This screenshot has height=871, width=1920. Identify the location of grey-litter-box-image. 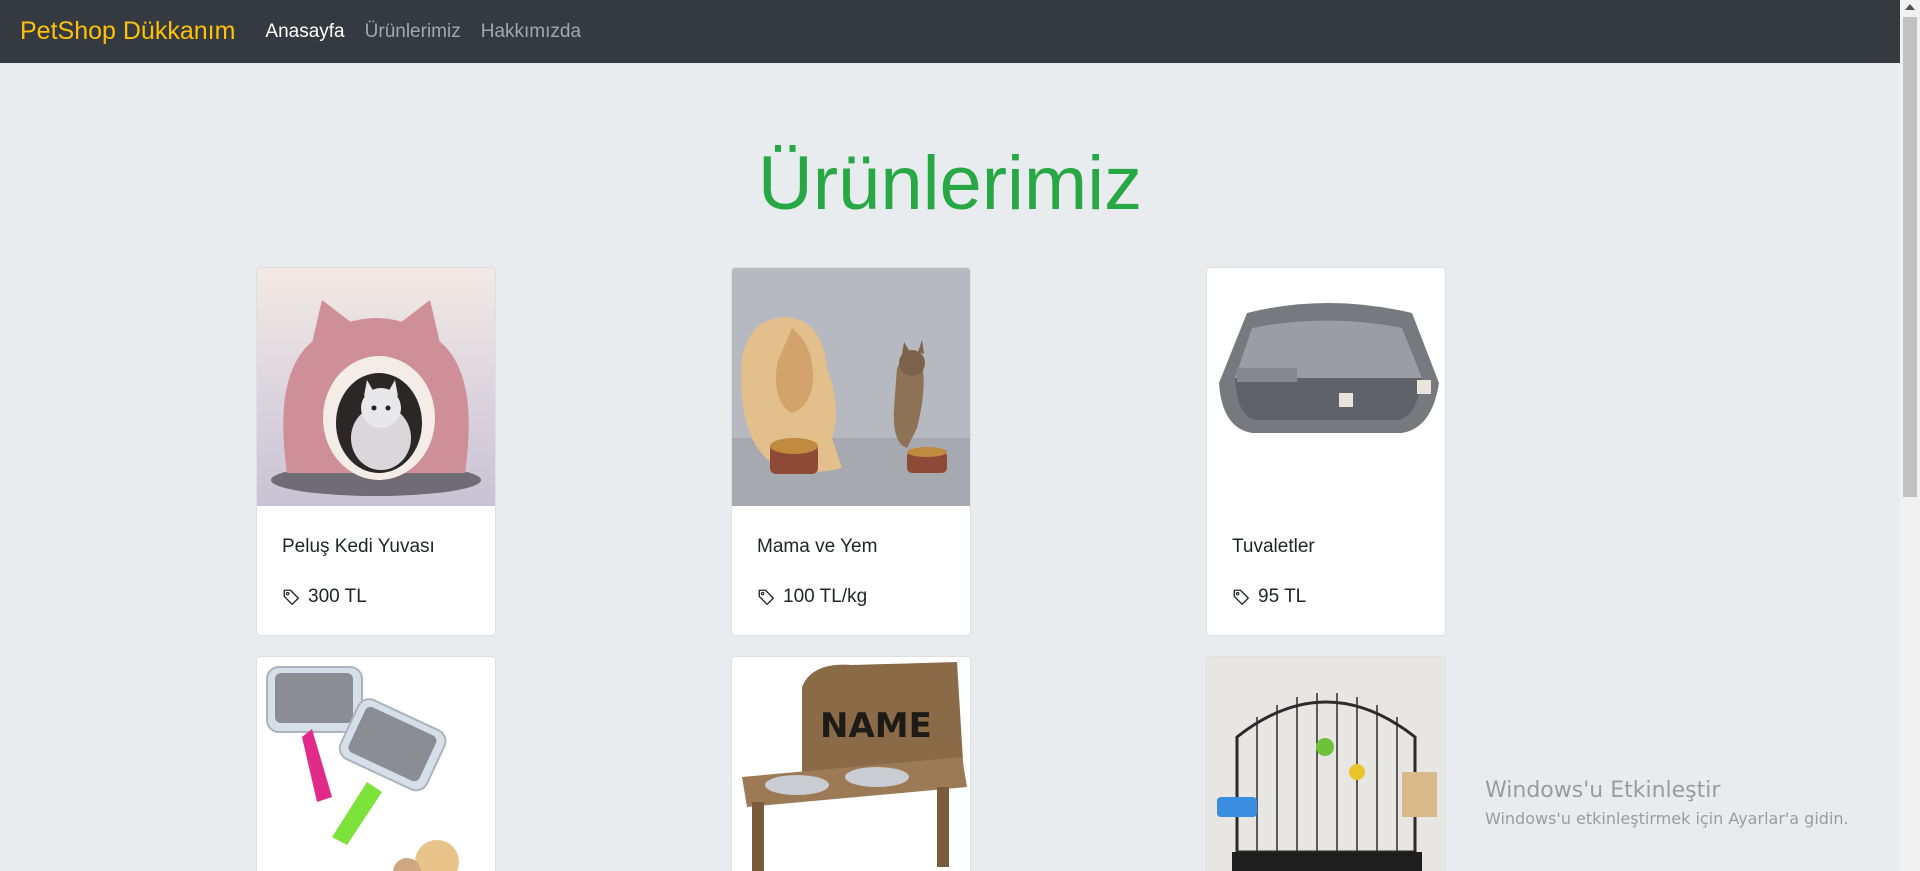
(1326, 387).